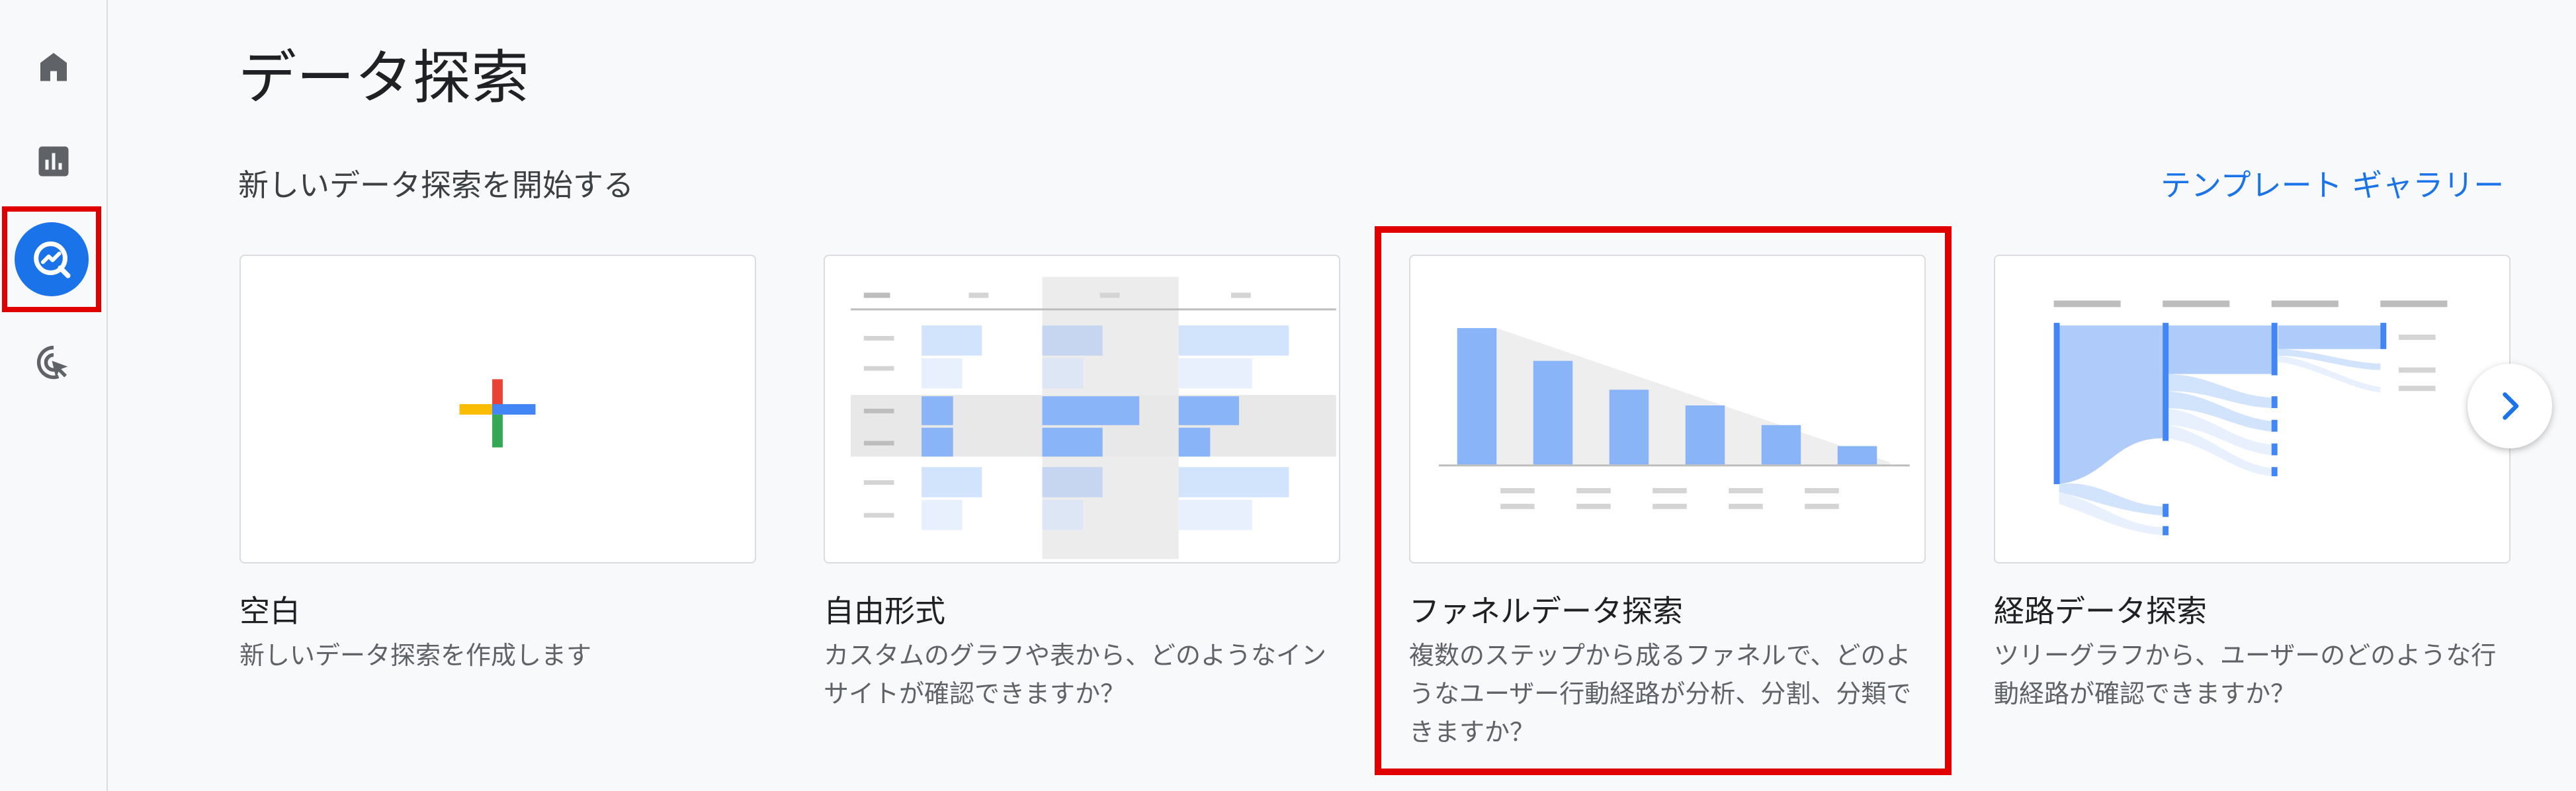 The image size is (2576, 791). What do you see at coordinates (2245, 674) in the screenshot?
I see `card-description: ツリーグラフから、ユーザーのどのような行動経路が確認できますか？` at bounding box center [2245, 674].